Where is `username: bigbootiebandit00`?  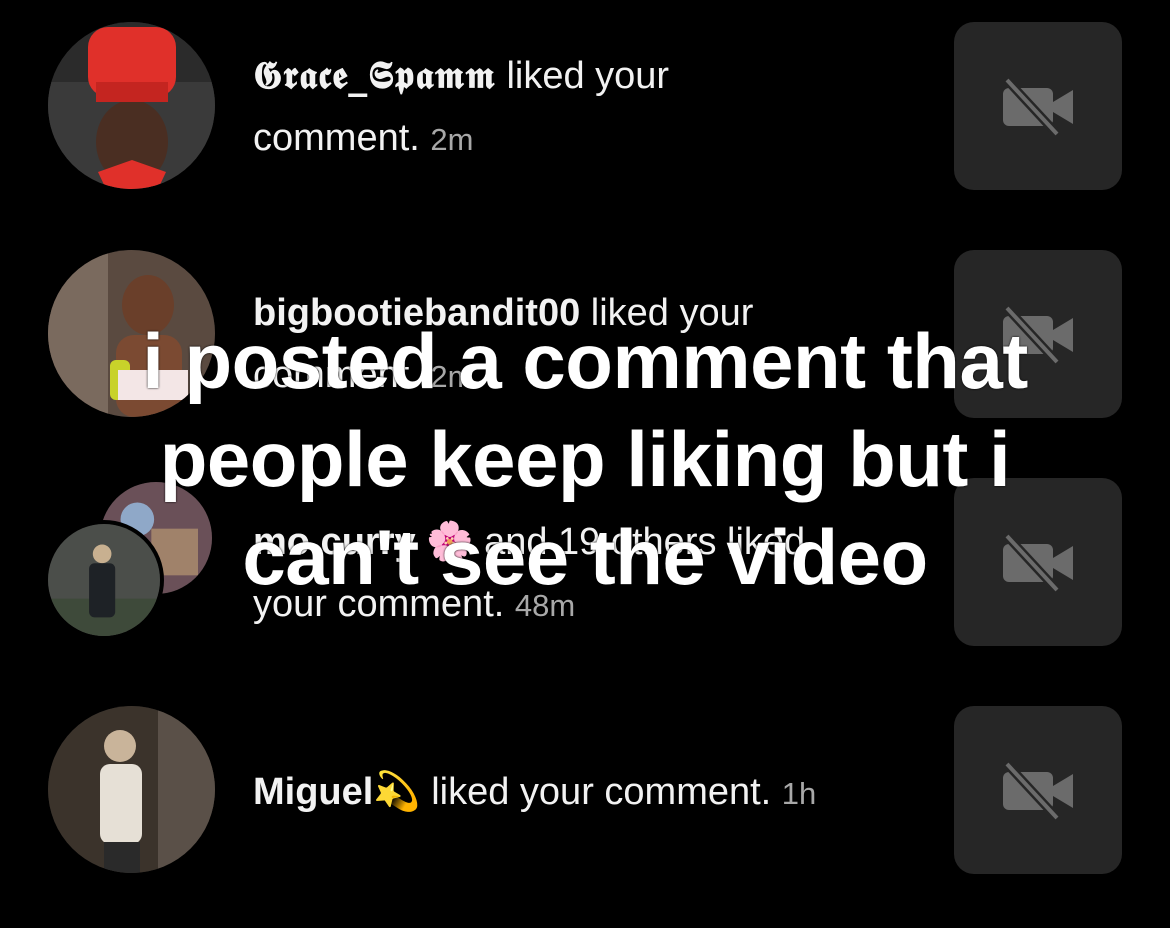 username: bigbootiebandit00 is located at coordinates (416, 313).